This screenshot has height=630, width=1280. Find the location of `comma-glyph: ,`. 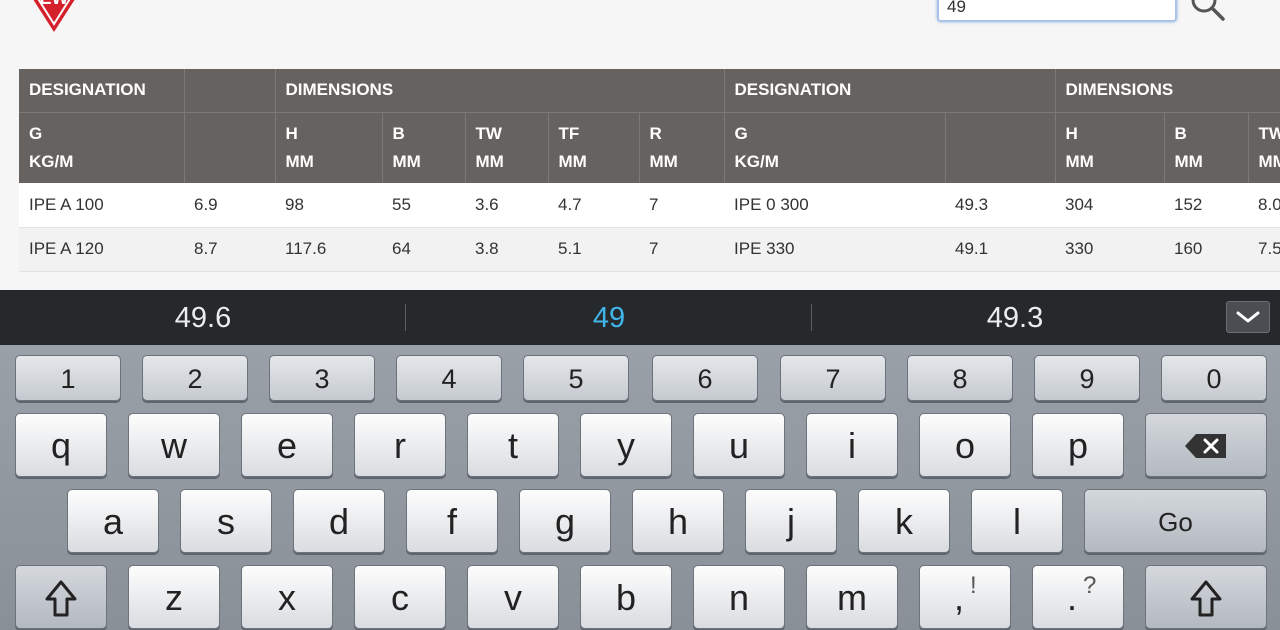

comma-glyph: , is located at coordinates (958, 597).